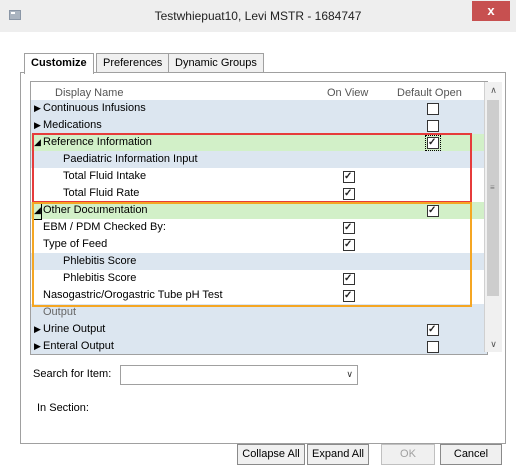  Describe the element at coordinates (349, 374) in the screenshot. I see `chevron-down-icon: ∨` at that location.